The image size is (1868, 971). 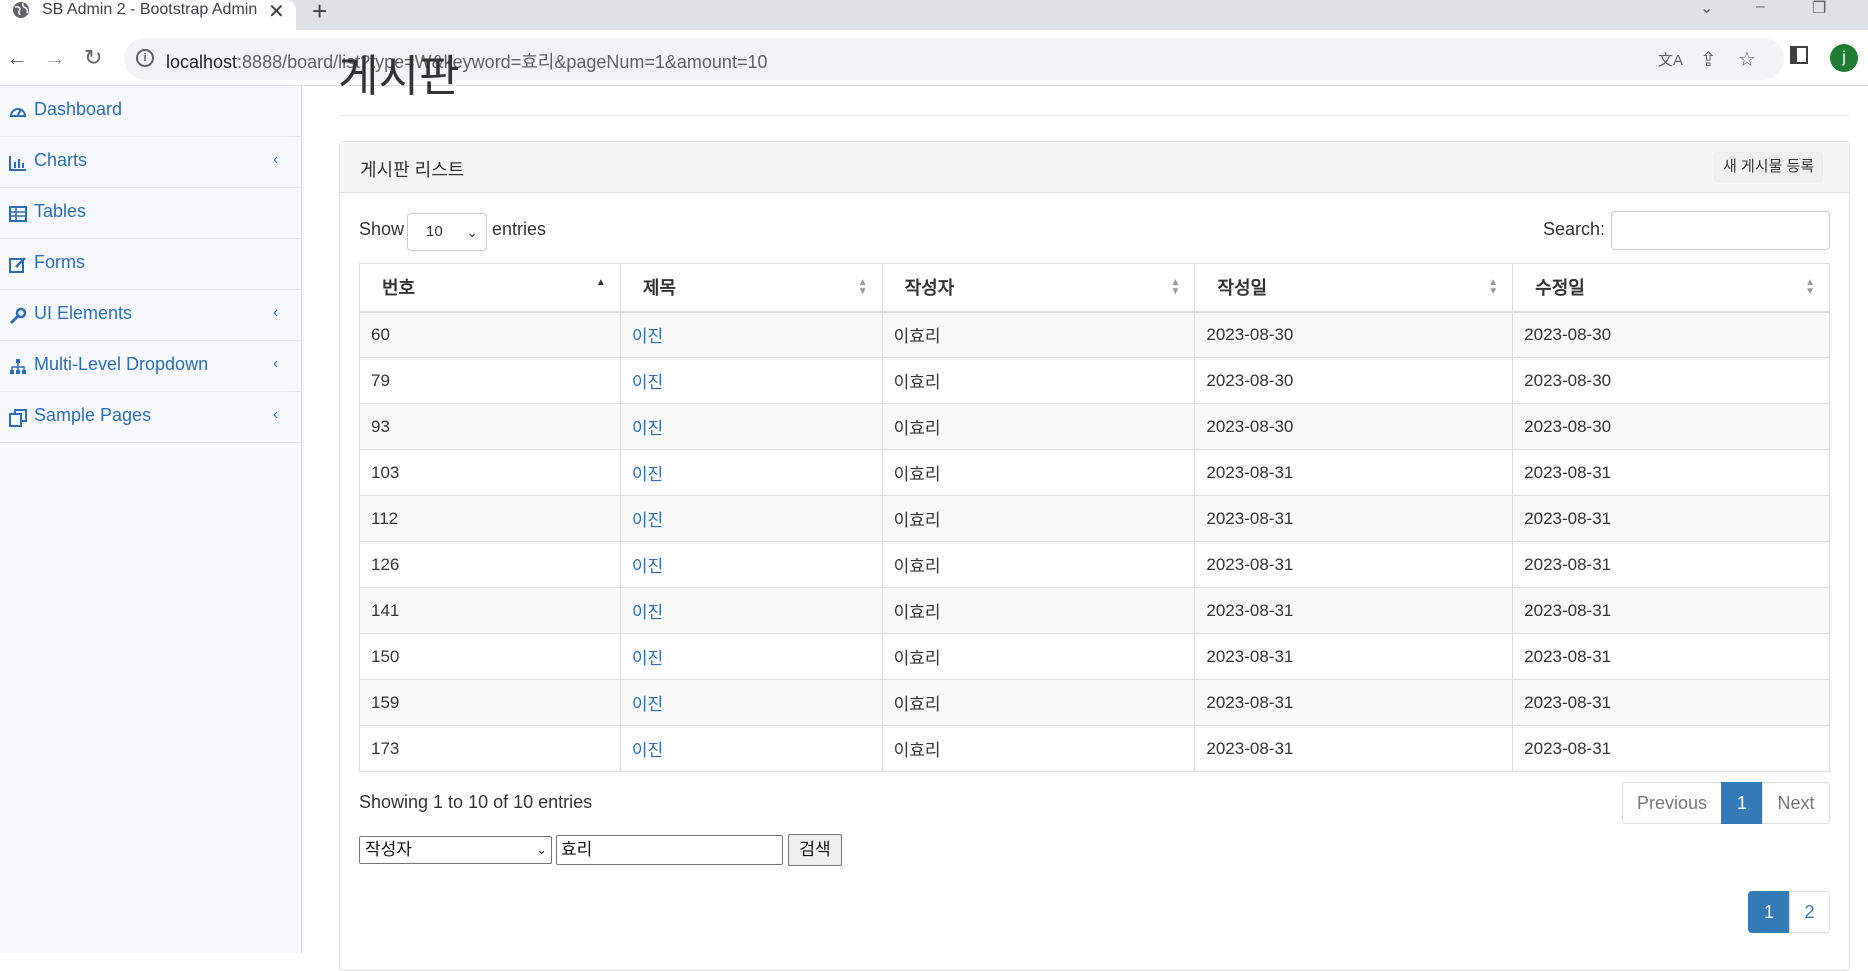 I want to click on sidebar-item-label: Tables, so click(x=60, y=211).